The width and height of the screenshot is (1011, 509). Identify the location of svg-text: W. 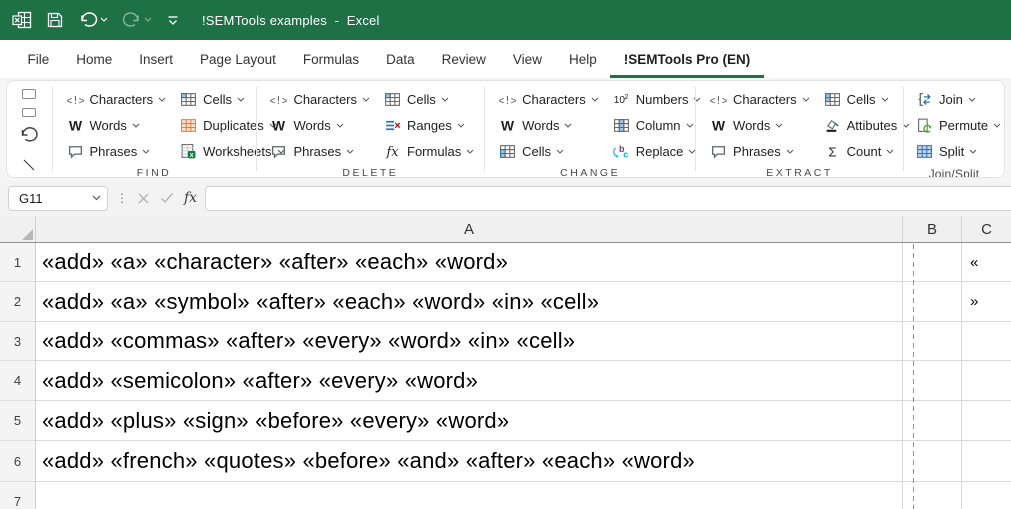
(76, 125).